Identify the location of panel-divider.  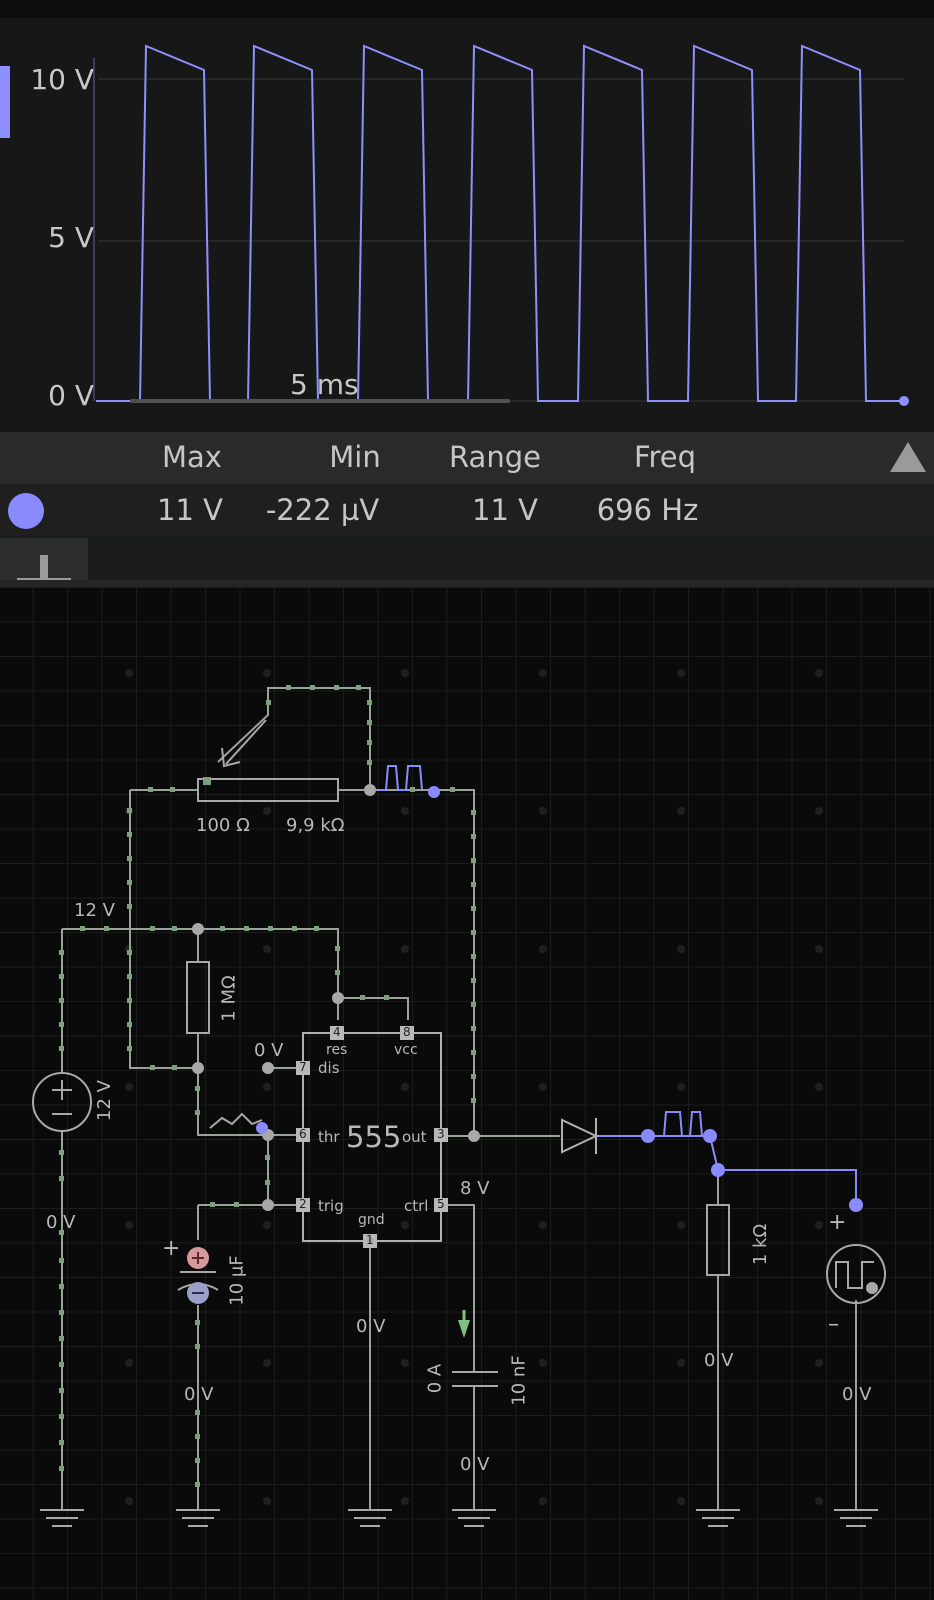
(467, 583).